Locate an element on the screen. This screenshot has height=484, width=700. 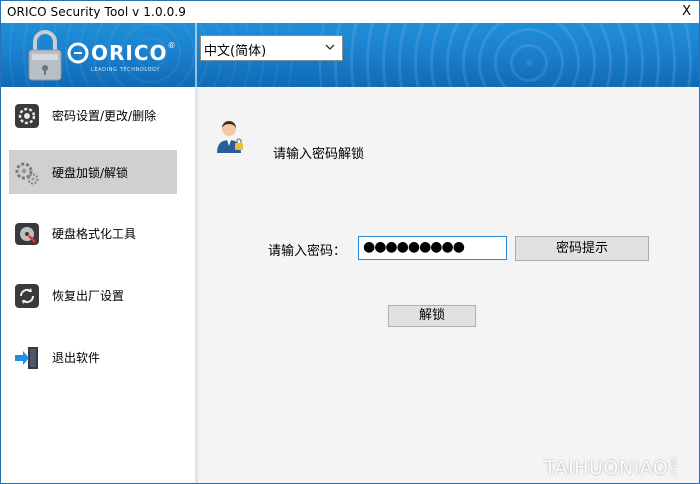
user-icon is located at coordinates (230, 137).